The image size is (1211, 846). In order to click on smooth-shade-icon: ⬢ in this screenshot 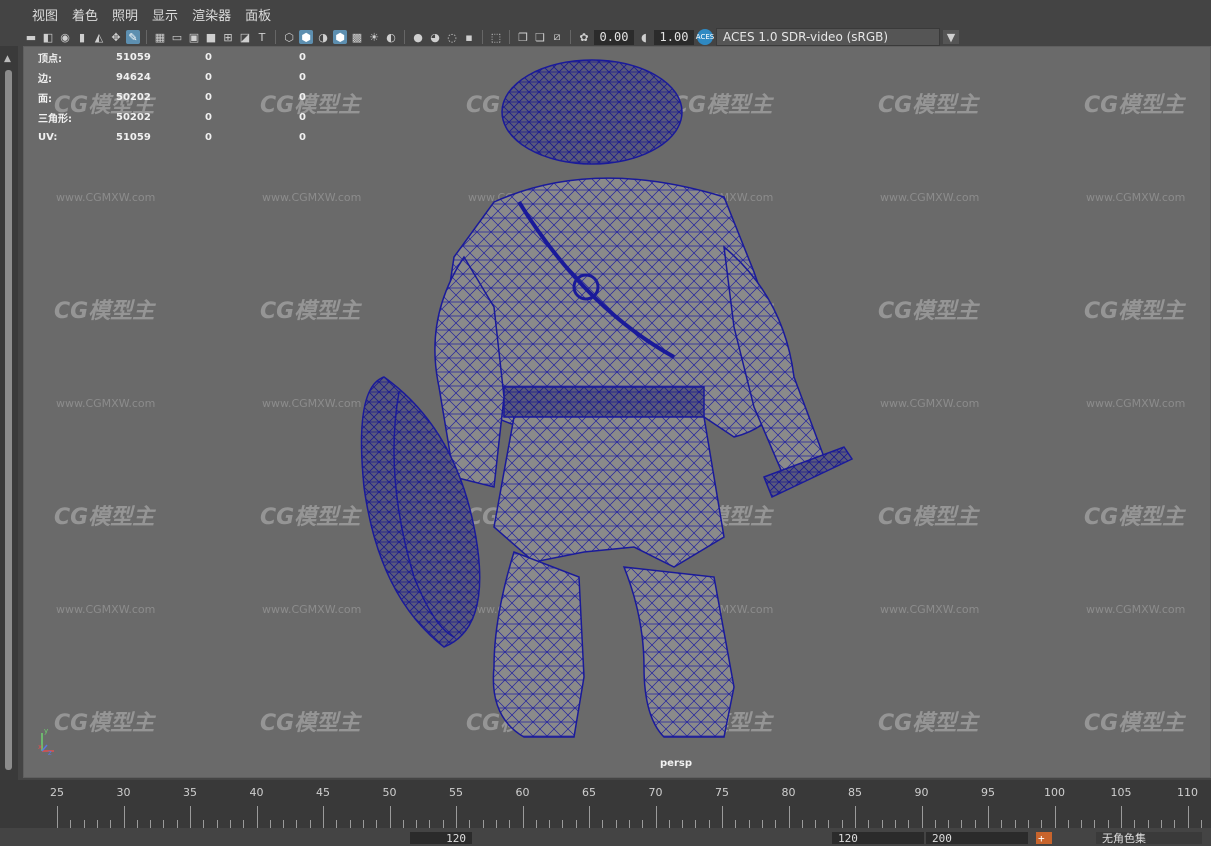, I will do `click(306, 37)`.